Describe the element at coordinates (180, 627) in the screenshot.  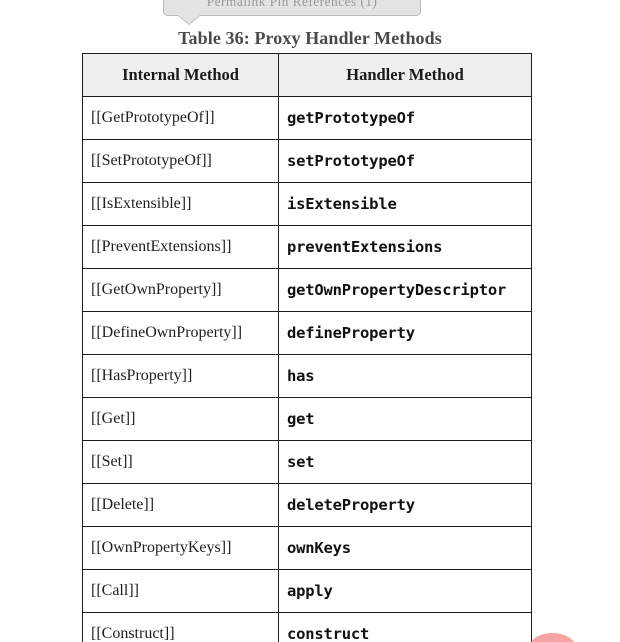
I see `cell-internal-method: [[Construct]]` at that location.